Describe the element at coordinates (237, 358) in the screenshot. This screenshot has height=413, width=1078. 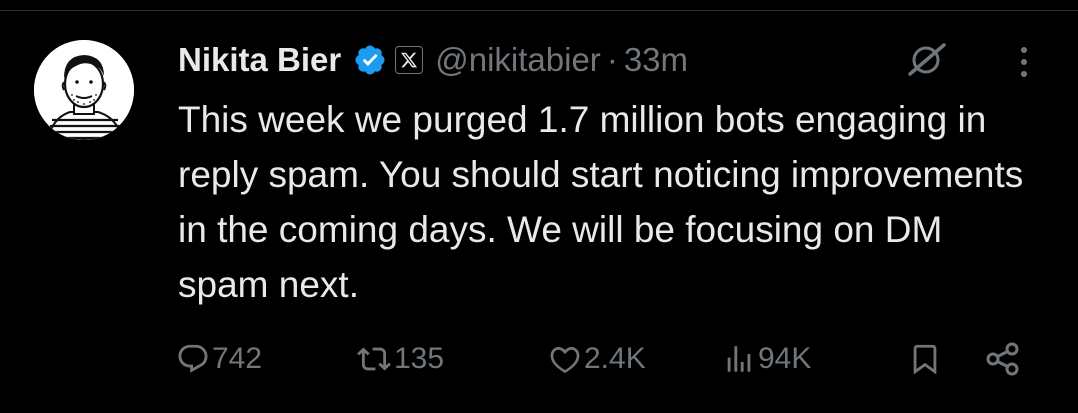
I see `reply-count: 742` at that location.